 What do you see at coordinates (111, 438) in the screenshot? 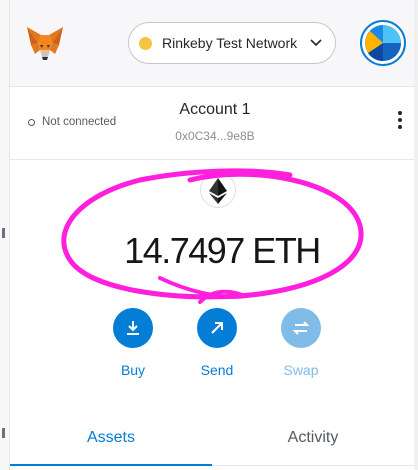
I see `tab-assets: Assets` at bounding box center [111, 438].